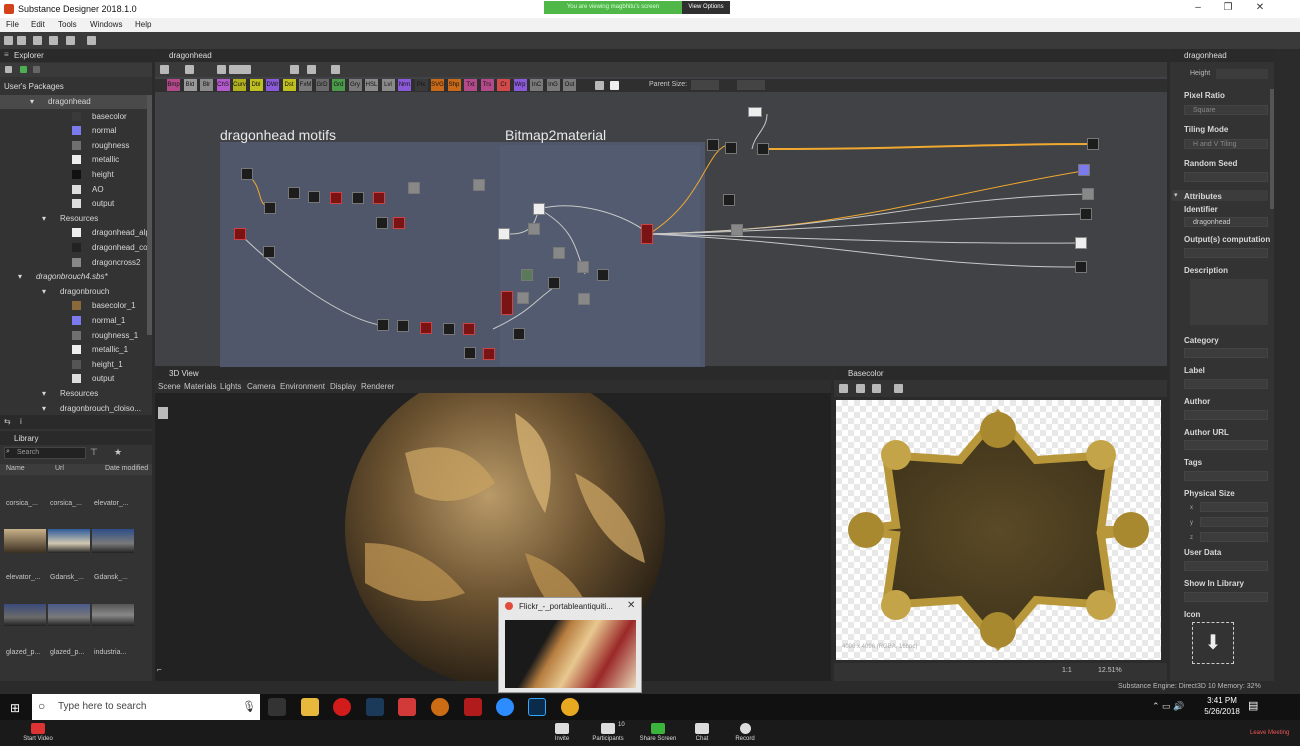  Describe the element at coordinates (36, 69) in the screenshot. I see `refresh-icon` at that location.